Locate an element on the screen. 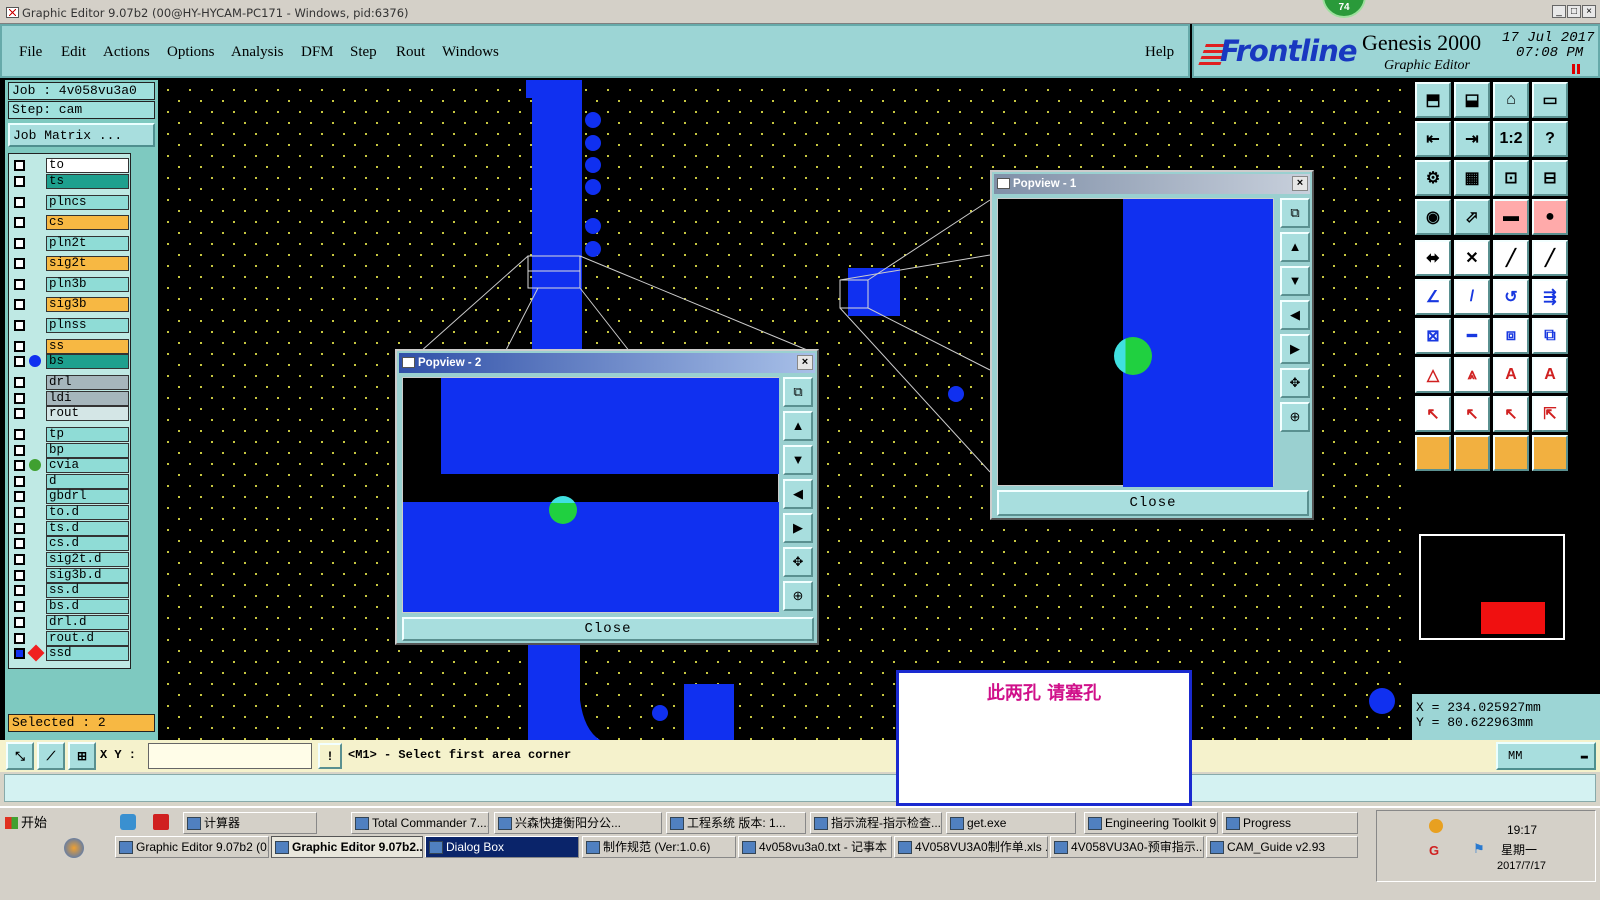 This screenshot has width=1600, height=900. copy-icon: ⧉ is located at coordinates (1550, 336).